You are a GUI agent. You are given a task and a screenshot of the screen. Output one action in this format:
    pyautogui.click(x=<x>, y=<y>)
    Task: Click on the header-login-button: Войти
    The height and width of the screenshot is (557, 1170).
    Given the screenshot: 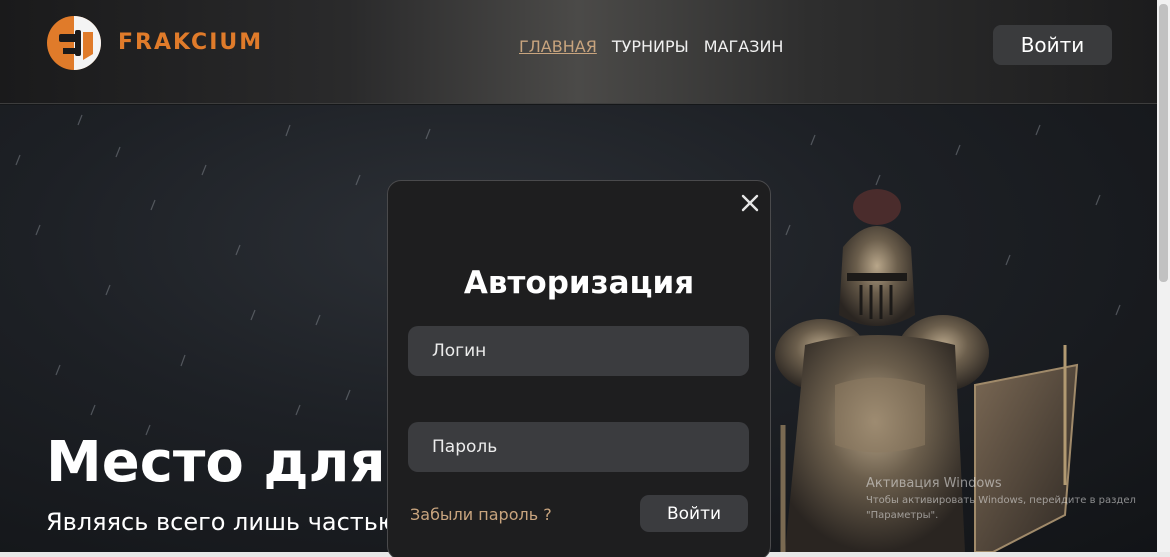 What is the action you would take?
    pyautogui.click(x=1052, y=45)
    